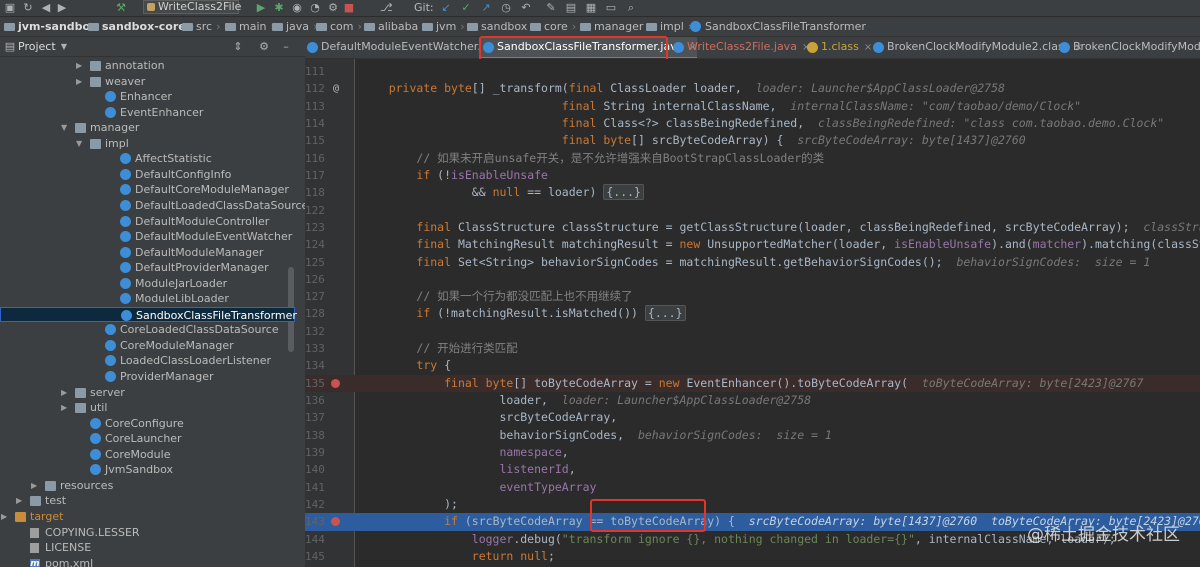  Describe the element at coordinates (752, 469) in the screenshot. I see `code-line: 140 listenerId,` at that location.